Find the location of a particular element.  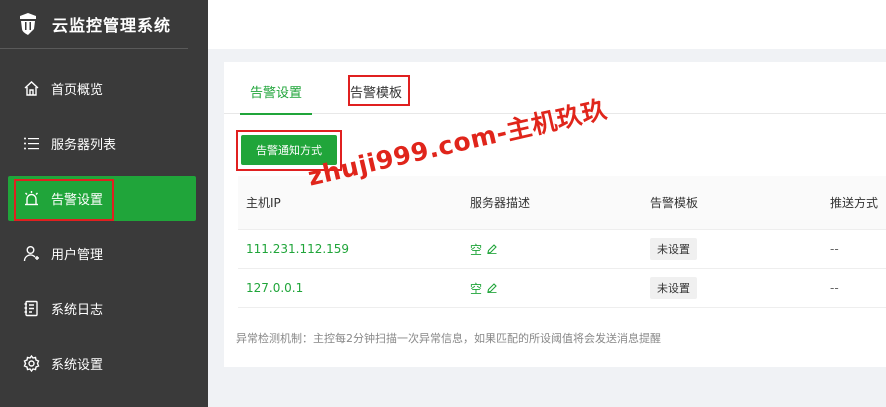

sidebar-item-users: 用户管理 is located at coordinates (102, 253).